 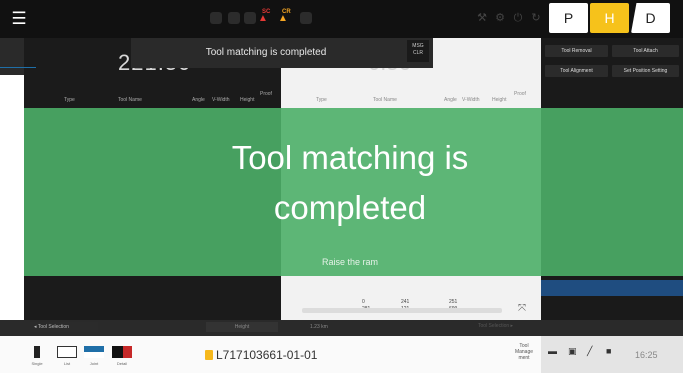 I want to click on selected-row-highlight, so click(x=612, y=288).